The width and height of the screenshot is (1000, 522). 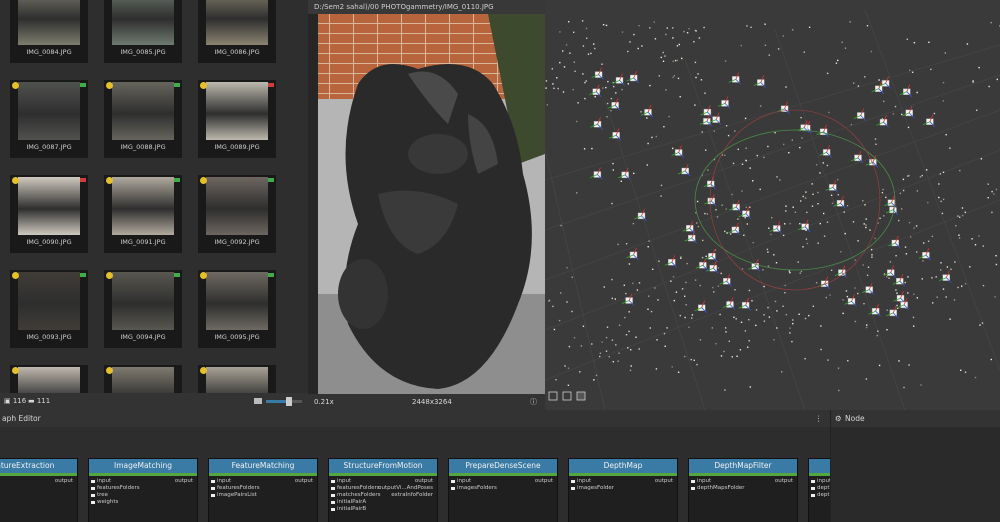 I want to click on gallery-view-icon, so click(x=258, y=401).